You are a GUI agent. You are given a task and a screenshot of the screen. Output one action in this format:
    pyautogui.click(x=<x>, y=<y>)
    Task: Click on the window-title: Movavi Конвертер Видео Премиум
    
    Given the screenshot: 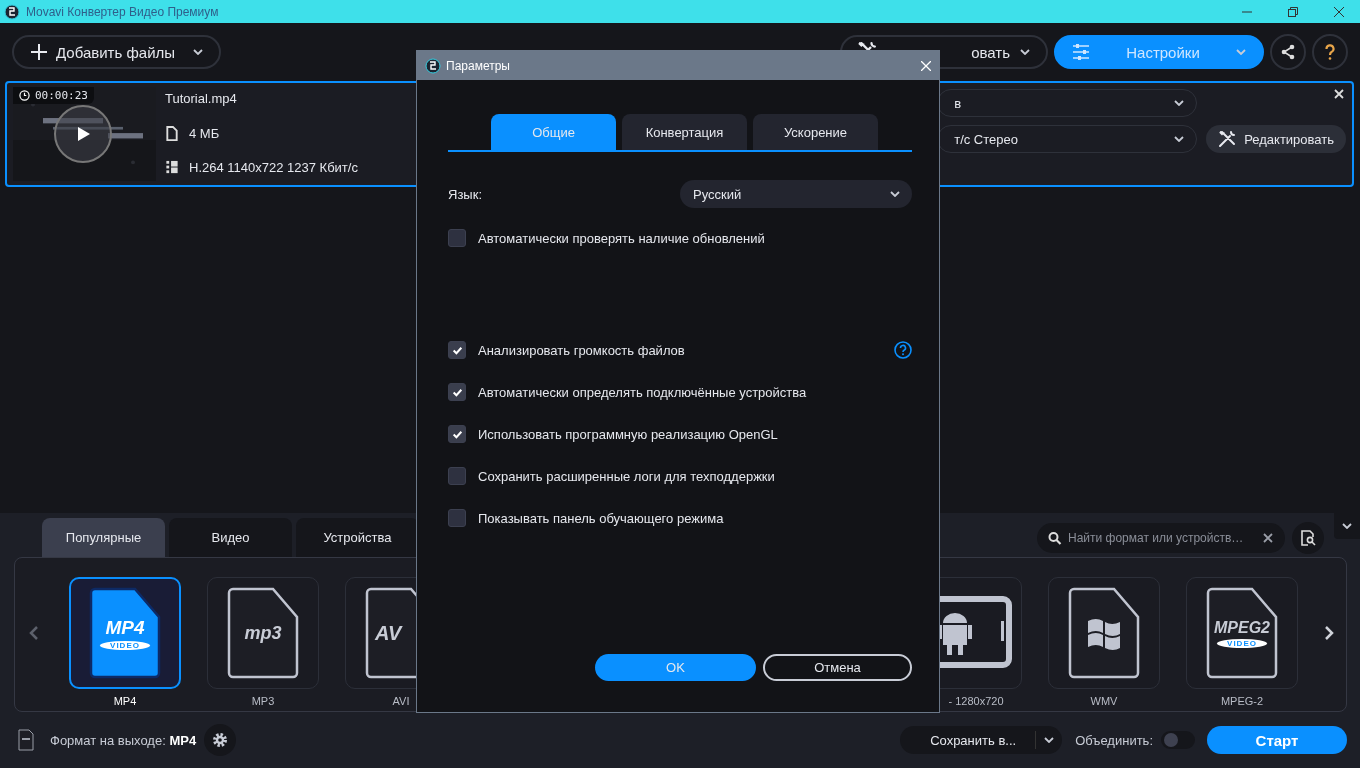 What is the action you would take?
    pyautogui.click(x=122, y=11)
    